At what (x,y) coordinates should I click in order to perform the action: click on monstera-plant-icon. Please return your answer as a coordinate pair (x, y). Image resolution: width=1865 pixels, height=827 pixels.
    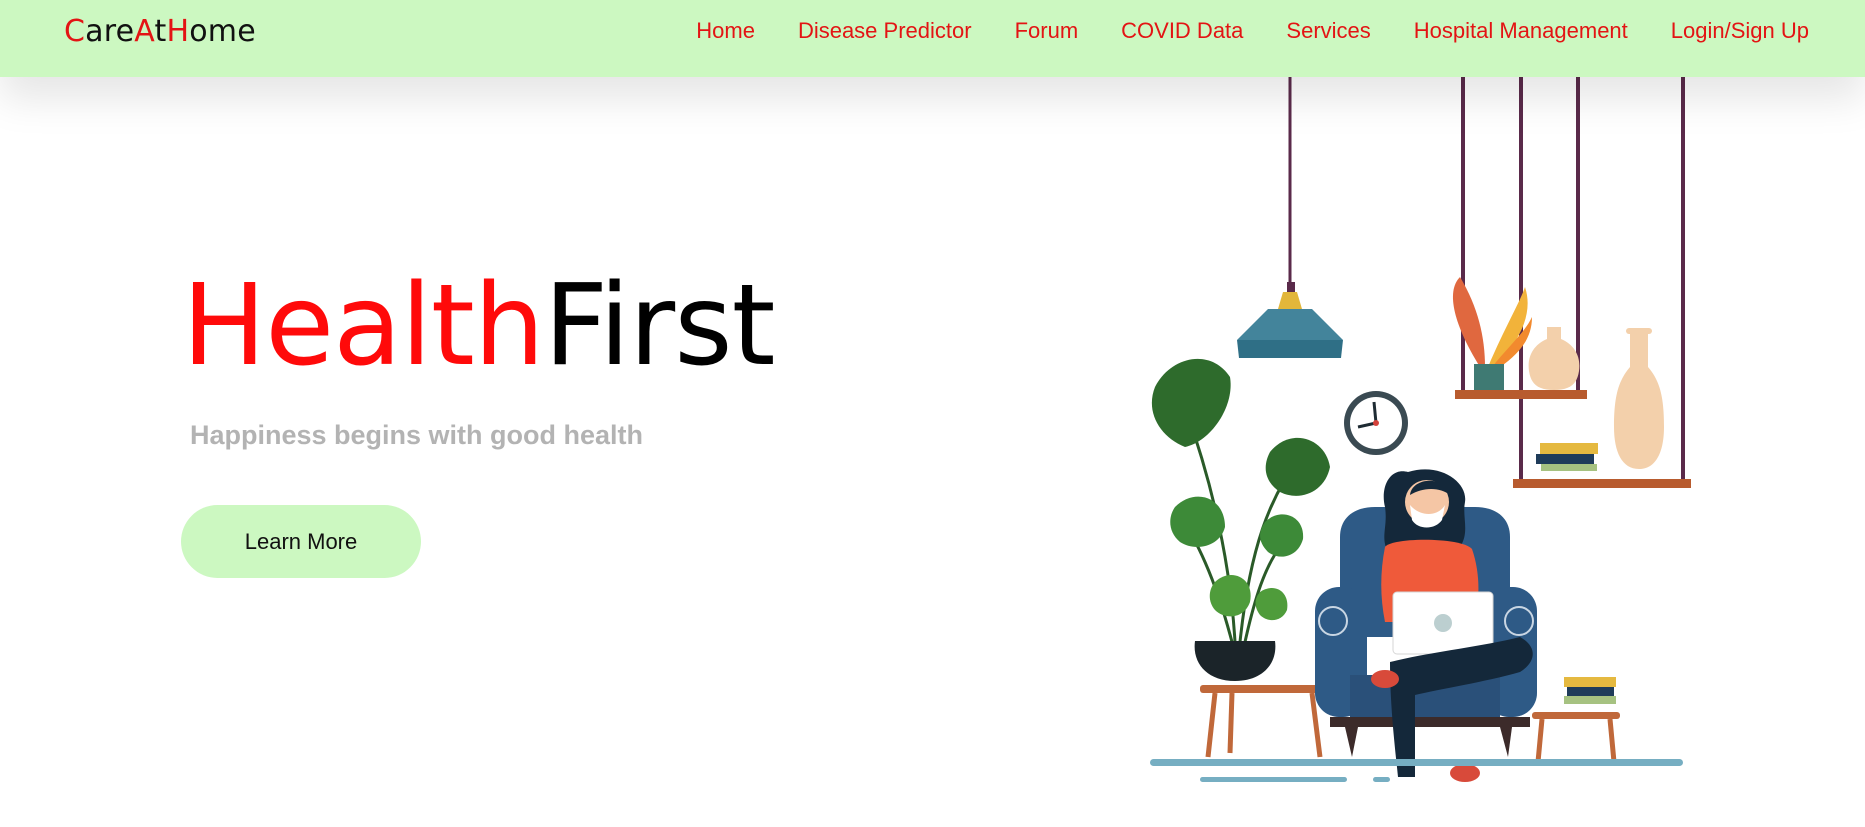
    Looking at the image, I should click on (1240, 519).